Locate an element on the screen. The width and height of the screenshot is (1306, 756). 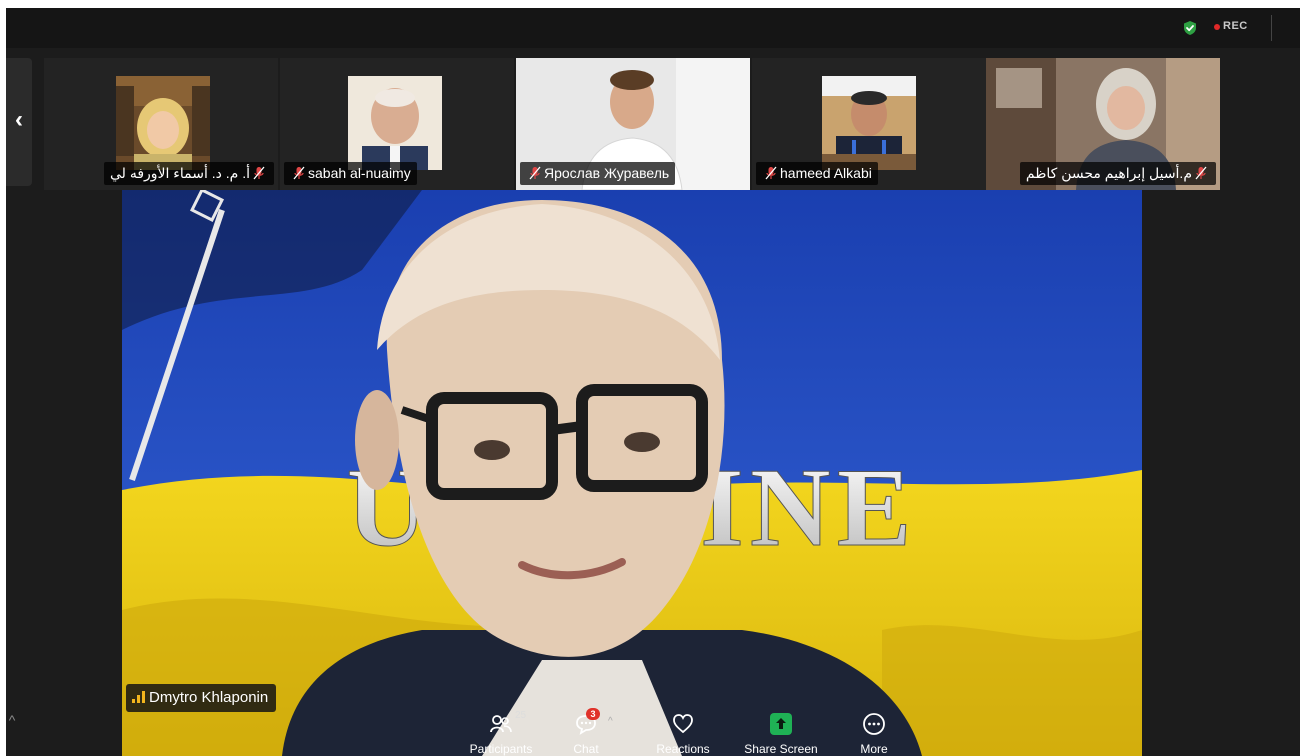
chat-options-caret: ^ is located at coordinates (610, 721).